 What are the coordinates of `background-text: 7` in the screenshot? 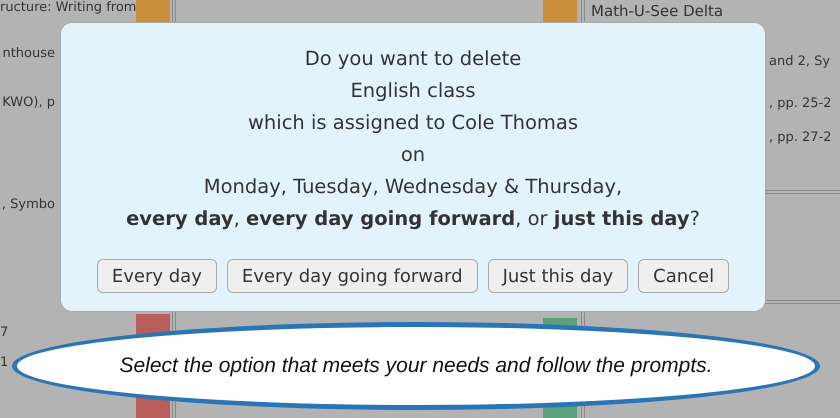 It's located at (4, 332).